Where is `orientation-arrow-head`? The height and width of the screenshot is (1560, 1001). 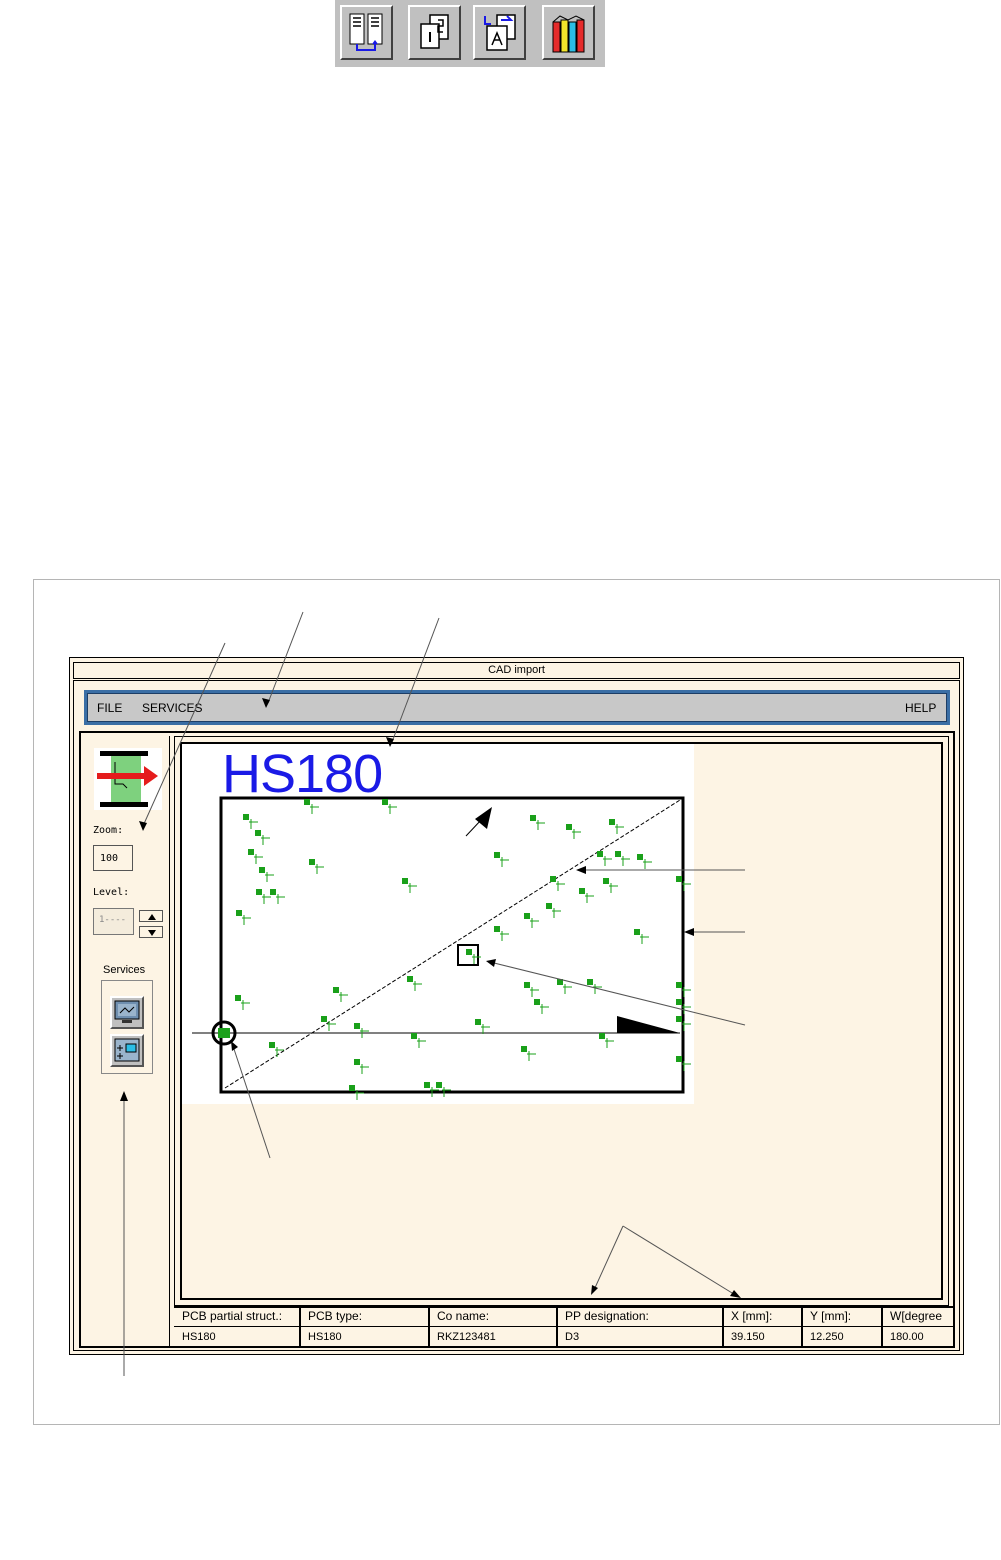
orientation-arrow-head is located at coordinates (483, 818).